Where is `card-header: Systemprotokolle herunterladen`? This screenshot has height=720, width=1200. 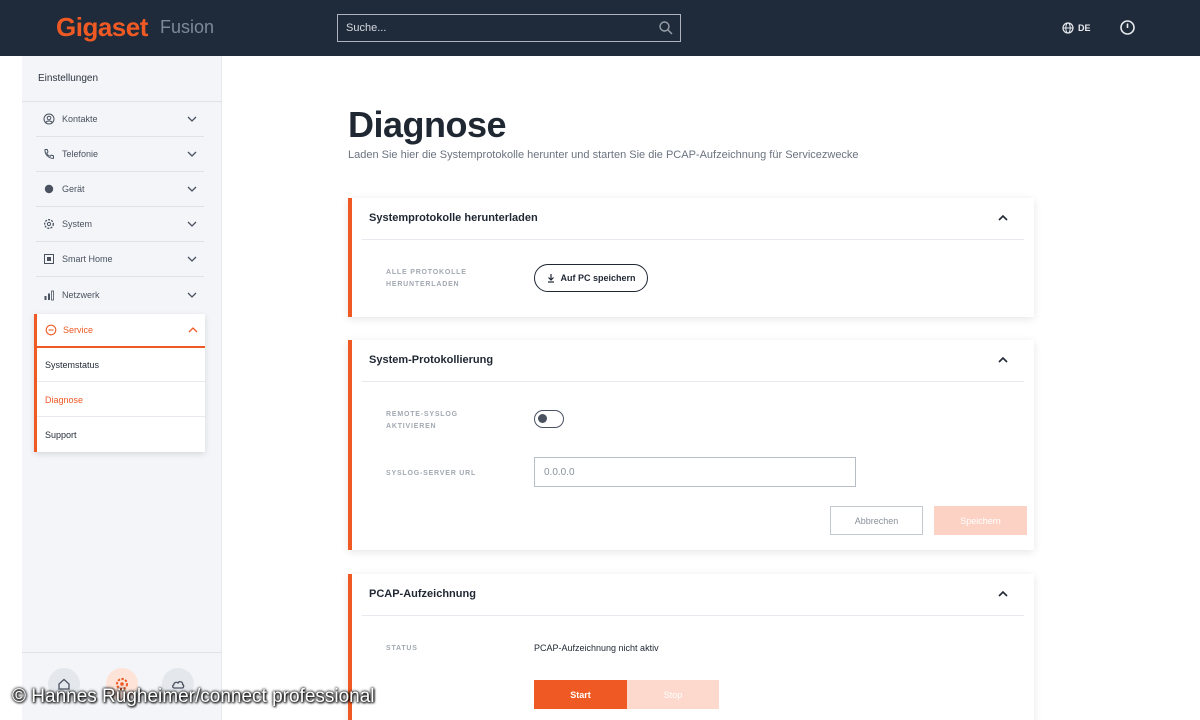
card-header: Systemprotokolle herunterladen is located at coordinates (693, 219).